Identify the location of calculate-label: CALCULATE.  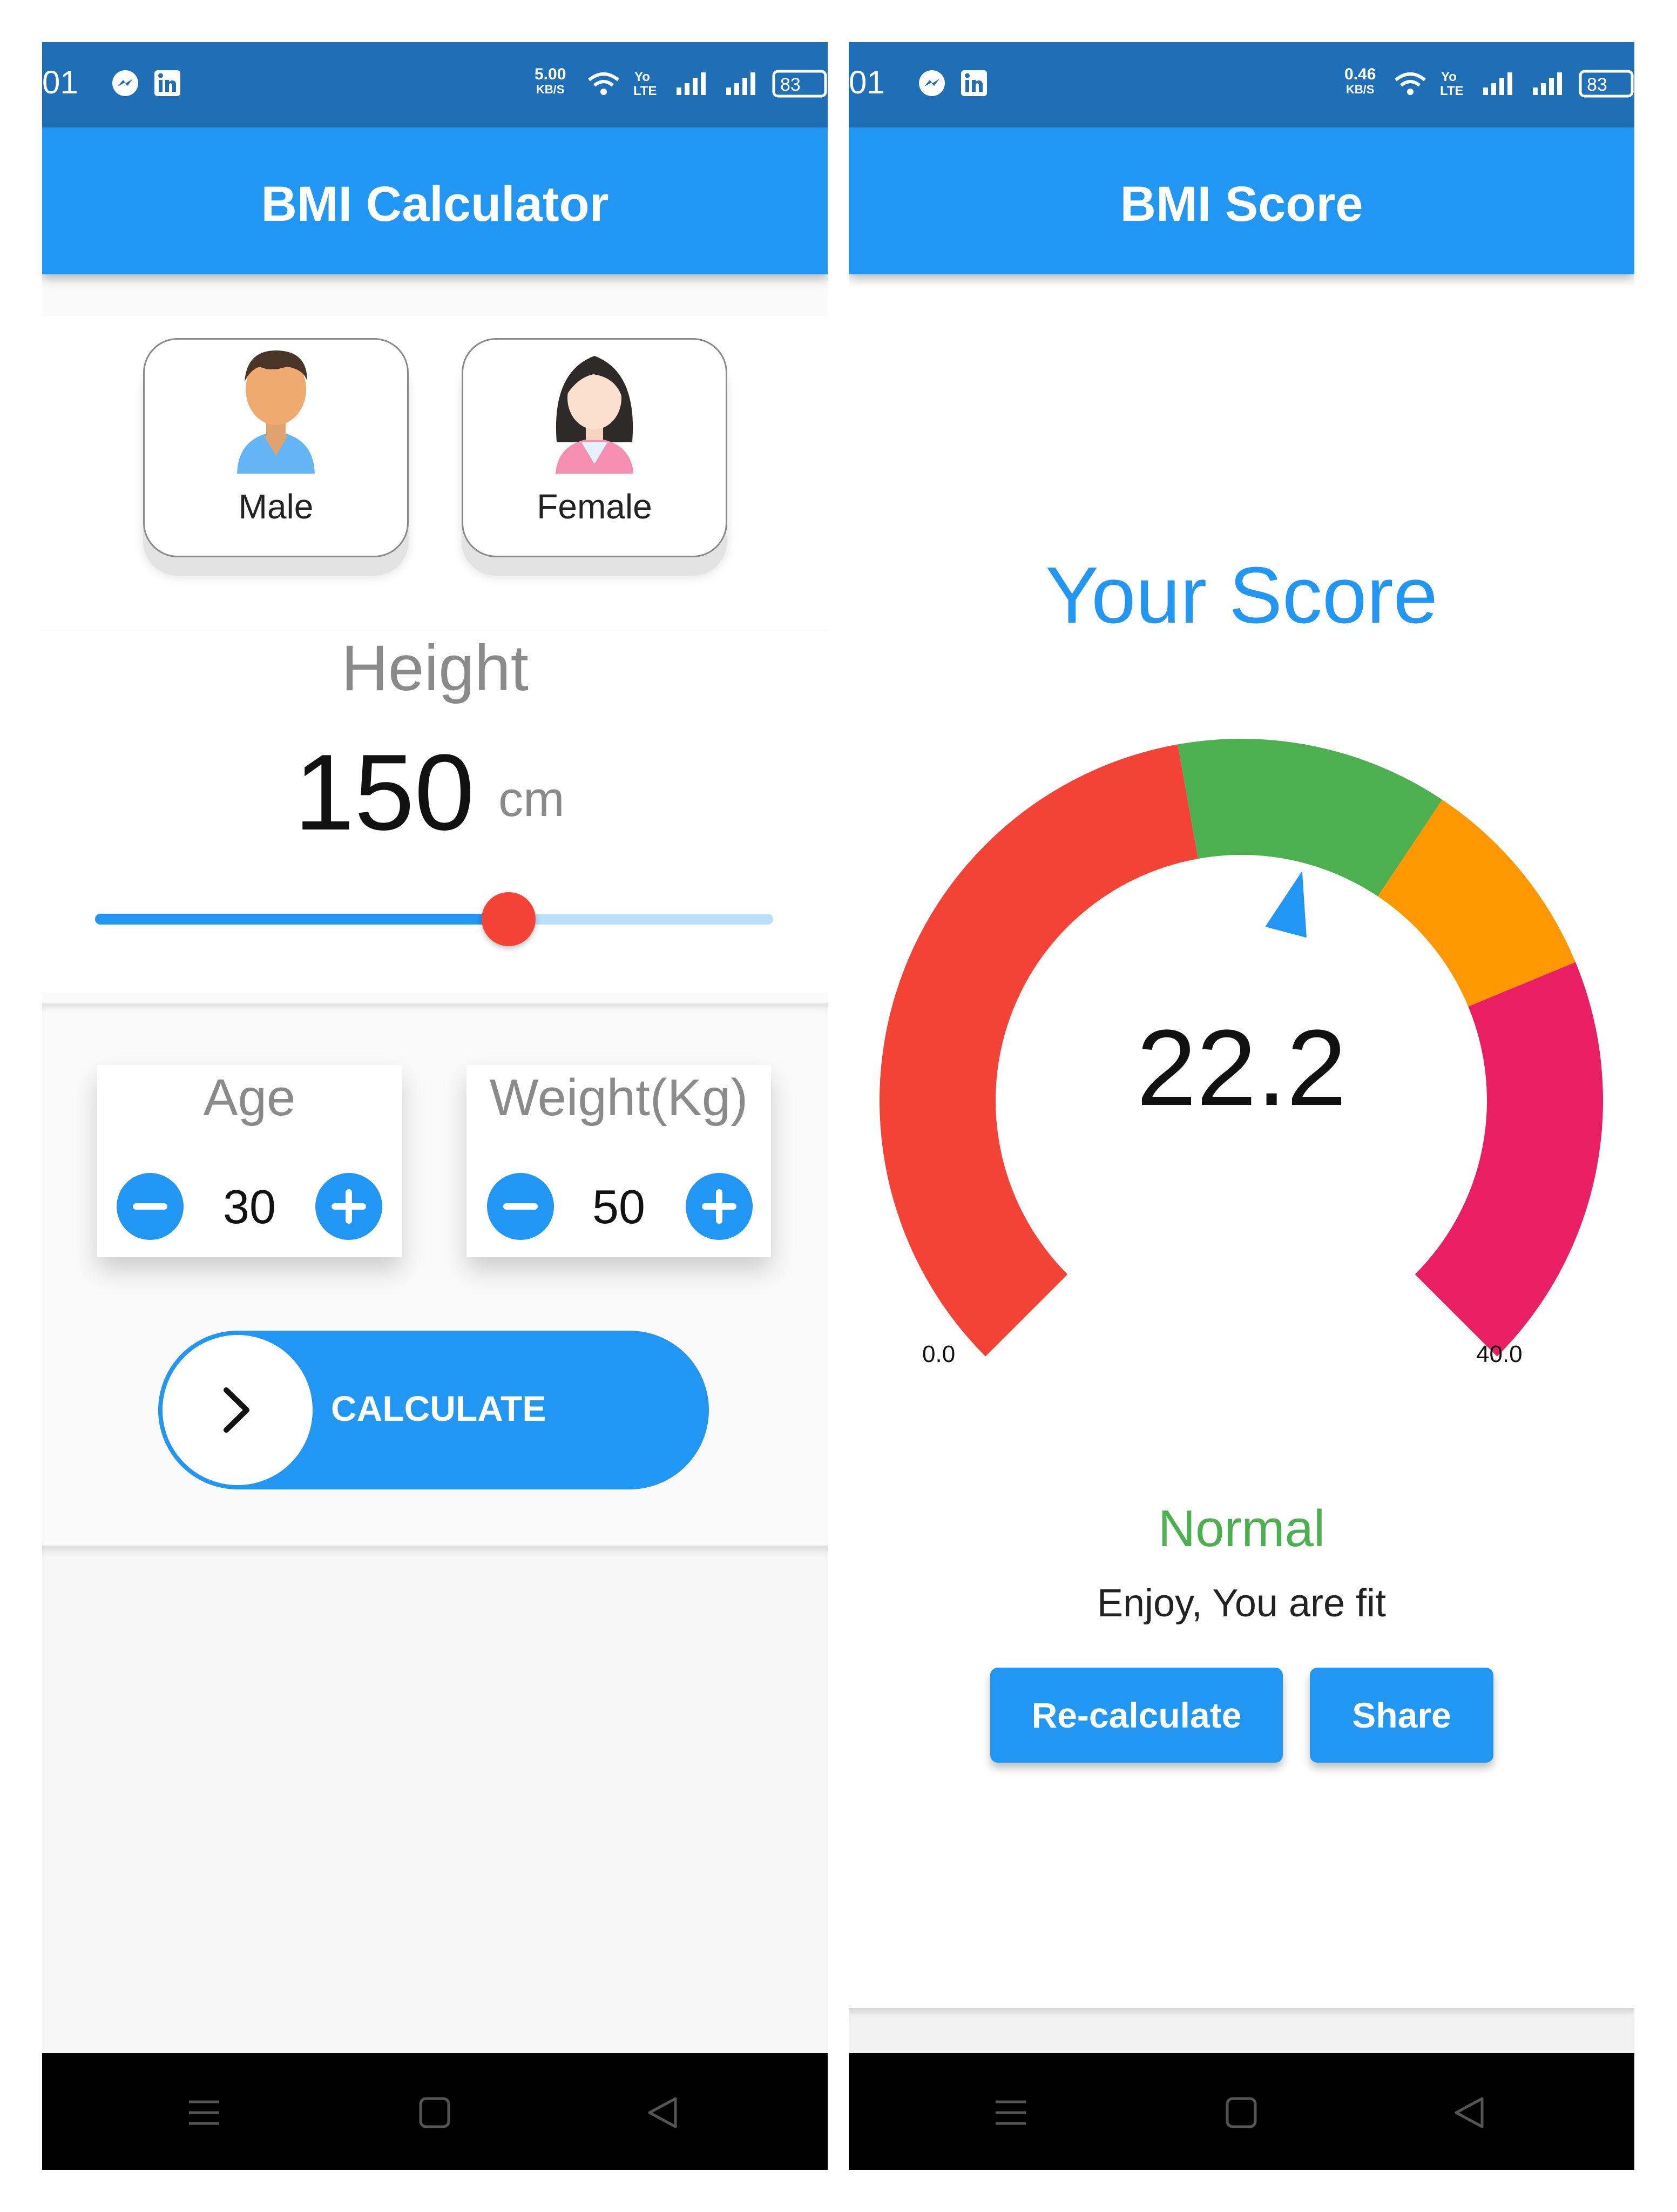
(438, 1408).